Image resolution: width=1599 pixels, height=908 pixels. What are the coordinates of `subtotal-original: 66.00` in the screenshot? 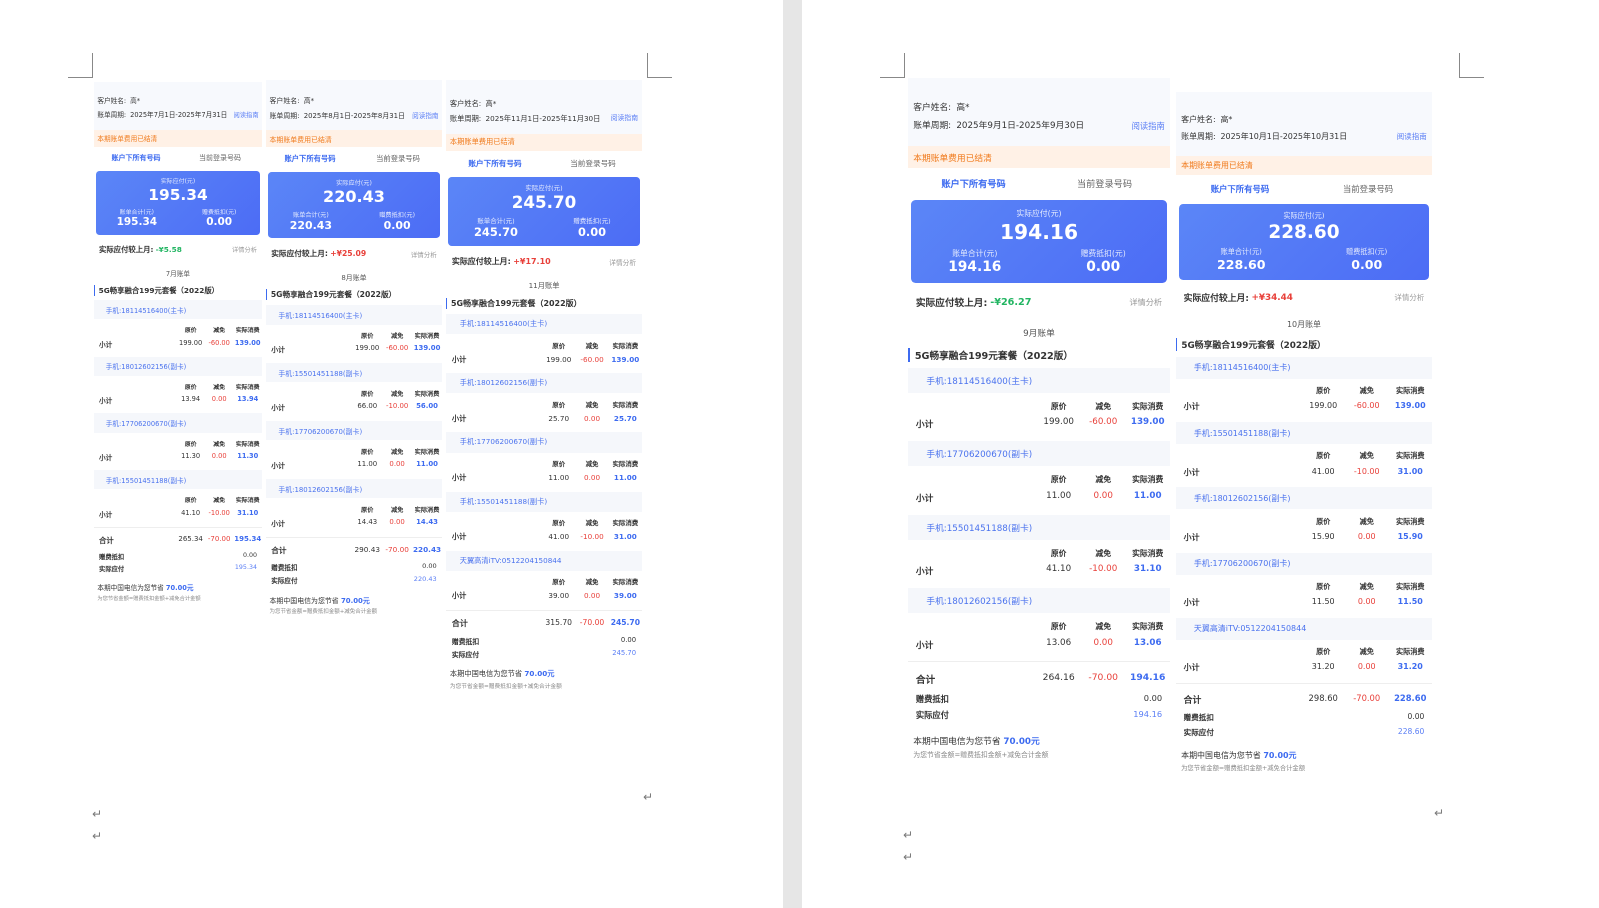 It's located at (367, 406).